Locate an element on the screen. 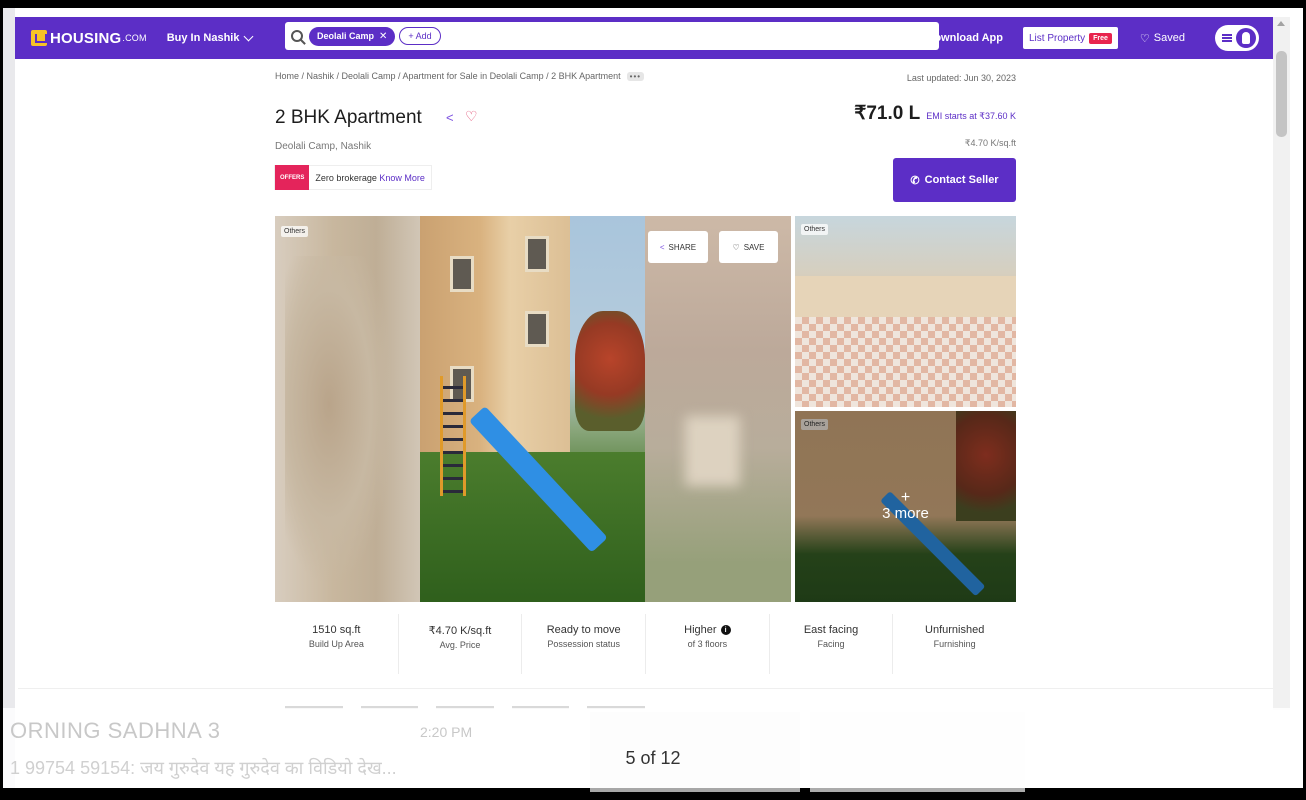 The width and height of the screenshot is (1306, 800). terrace-floor-image is located at coordinates (905, 362).